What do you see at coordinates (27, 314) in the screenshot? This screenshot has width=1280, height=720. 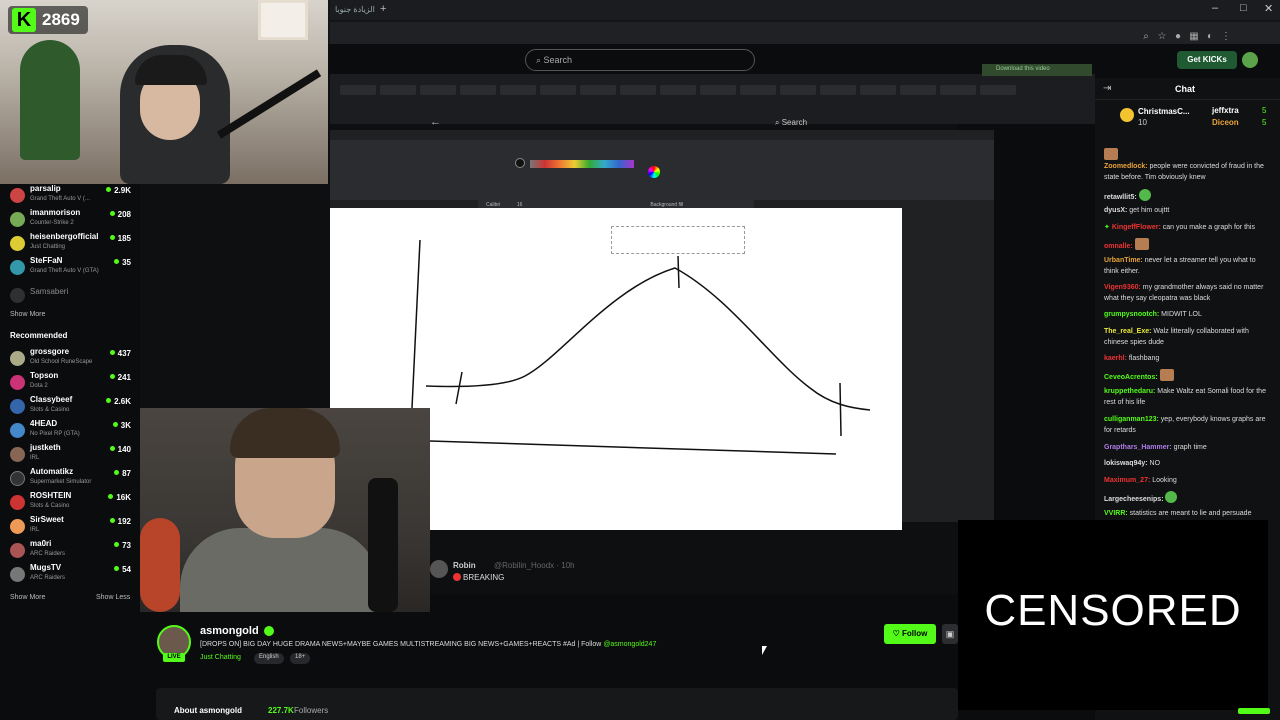 I see `show-more-following: Show More` at bounding box center [27, 314].